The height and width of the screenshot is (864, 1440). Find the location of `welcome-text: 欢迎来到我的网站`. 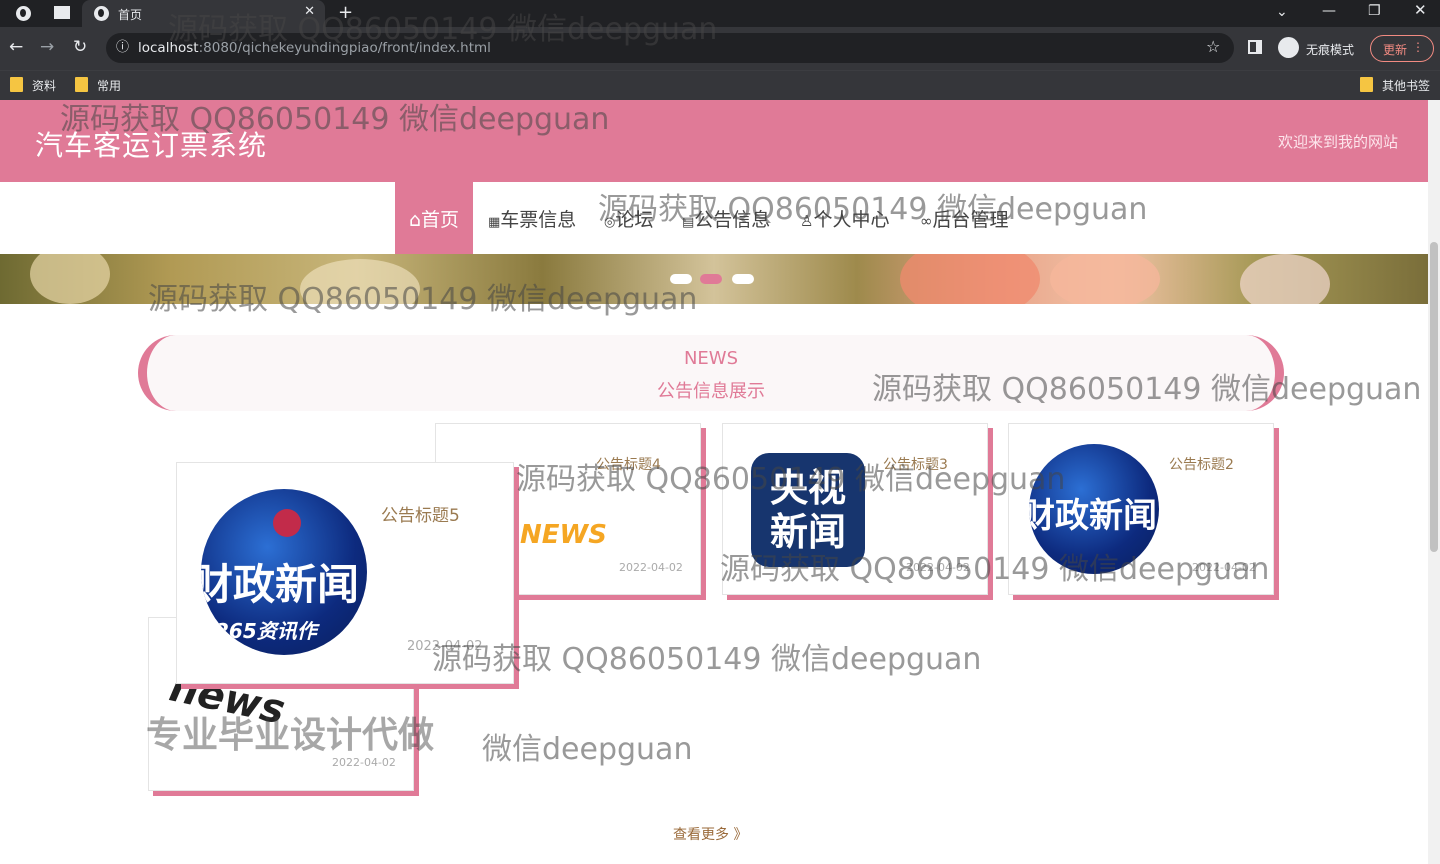

welcome-text: 欢迎来到我的网站 is located at coordinates (1337, 142).